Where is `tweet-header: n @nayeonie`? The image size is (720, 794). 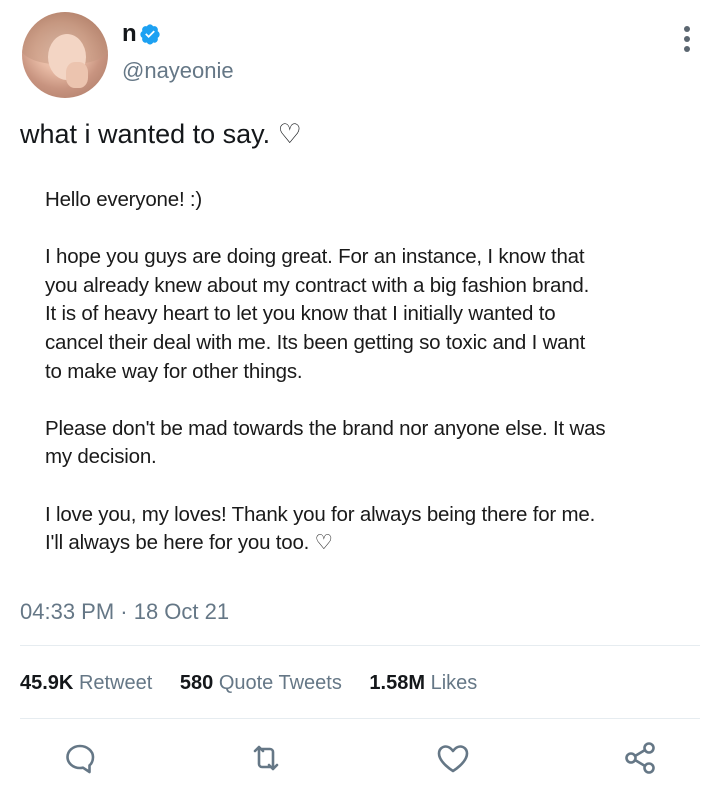
tweet-header: n @nayeonie is located at coordinates (360, 57).